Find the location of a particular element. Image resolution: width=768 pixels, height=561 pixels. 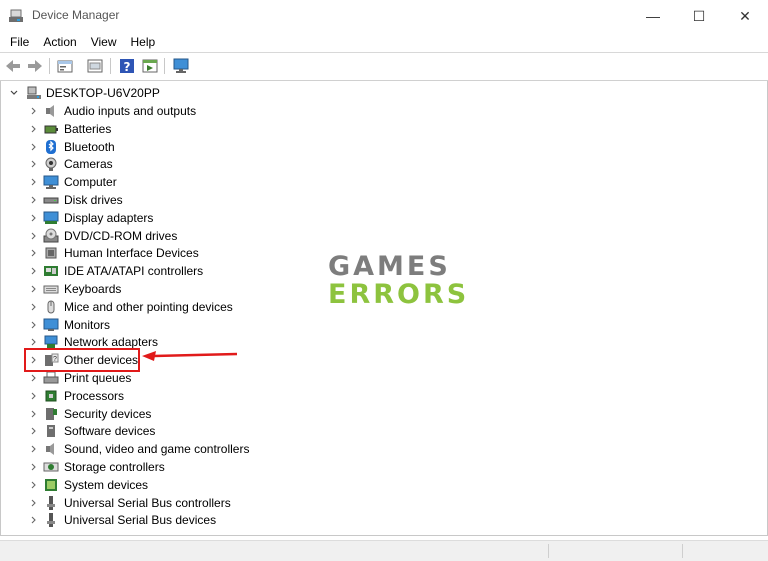

tree-item-label: Audio inputs and outputs is located at coordinates (130, 111).